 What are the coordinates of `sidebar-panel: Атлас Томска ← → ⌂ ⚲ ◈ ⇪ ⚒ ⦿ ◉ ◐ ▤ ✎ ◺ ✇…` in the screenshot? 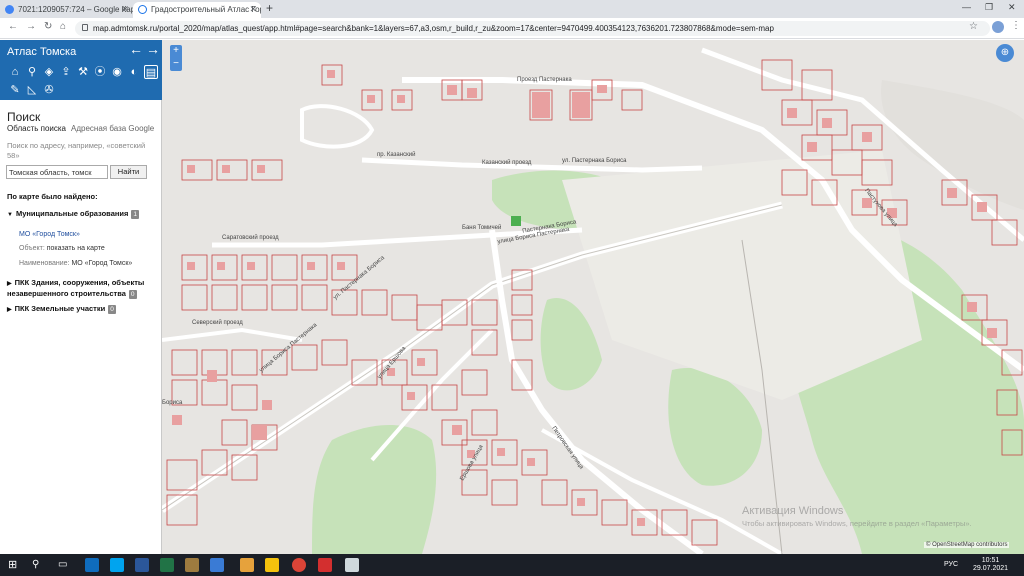 It's located at (81, 297).